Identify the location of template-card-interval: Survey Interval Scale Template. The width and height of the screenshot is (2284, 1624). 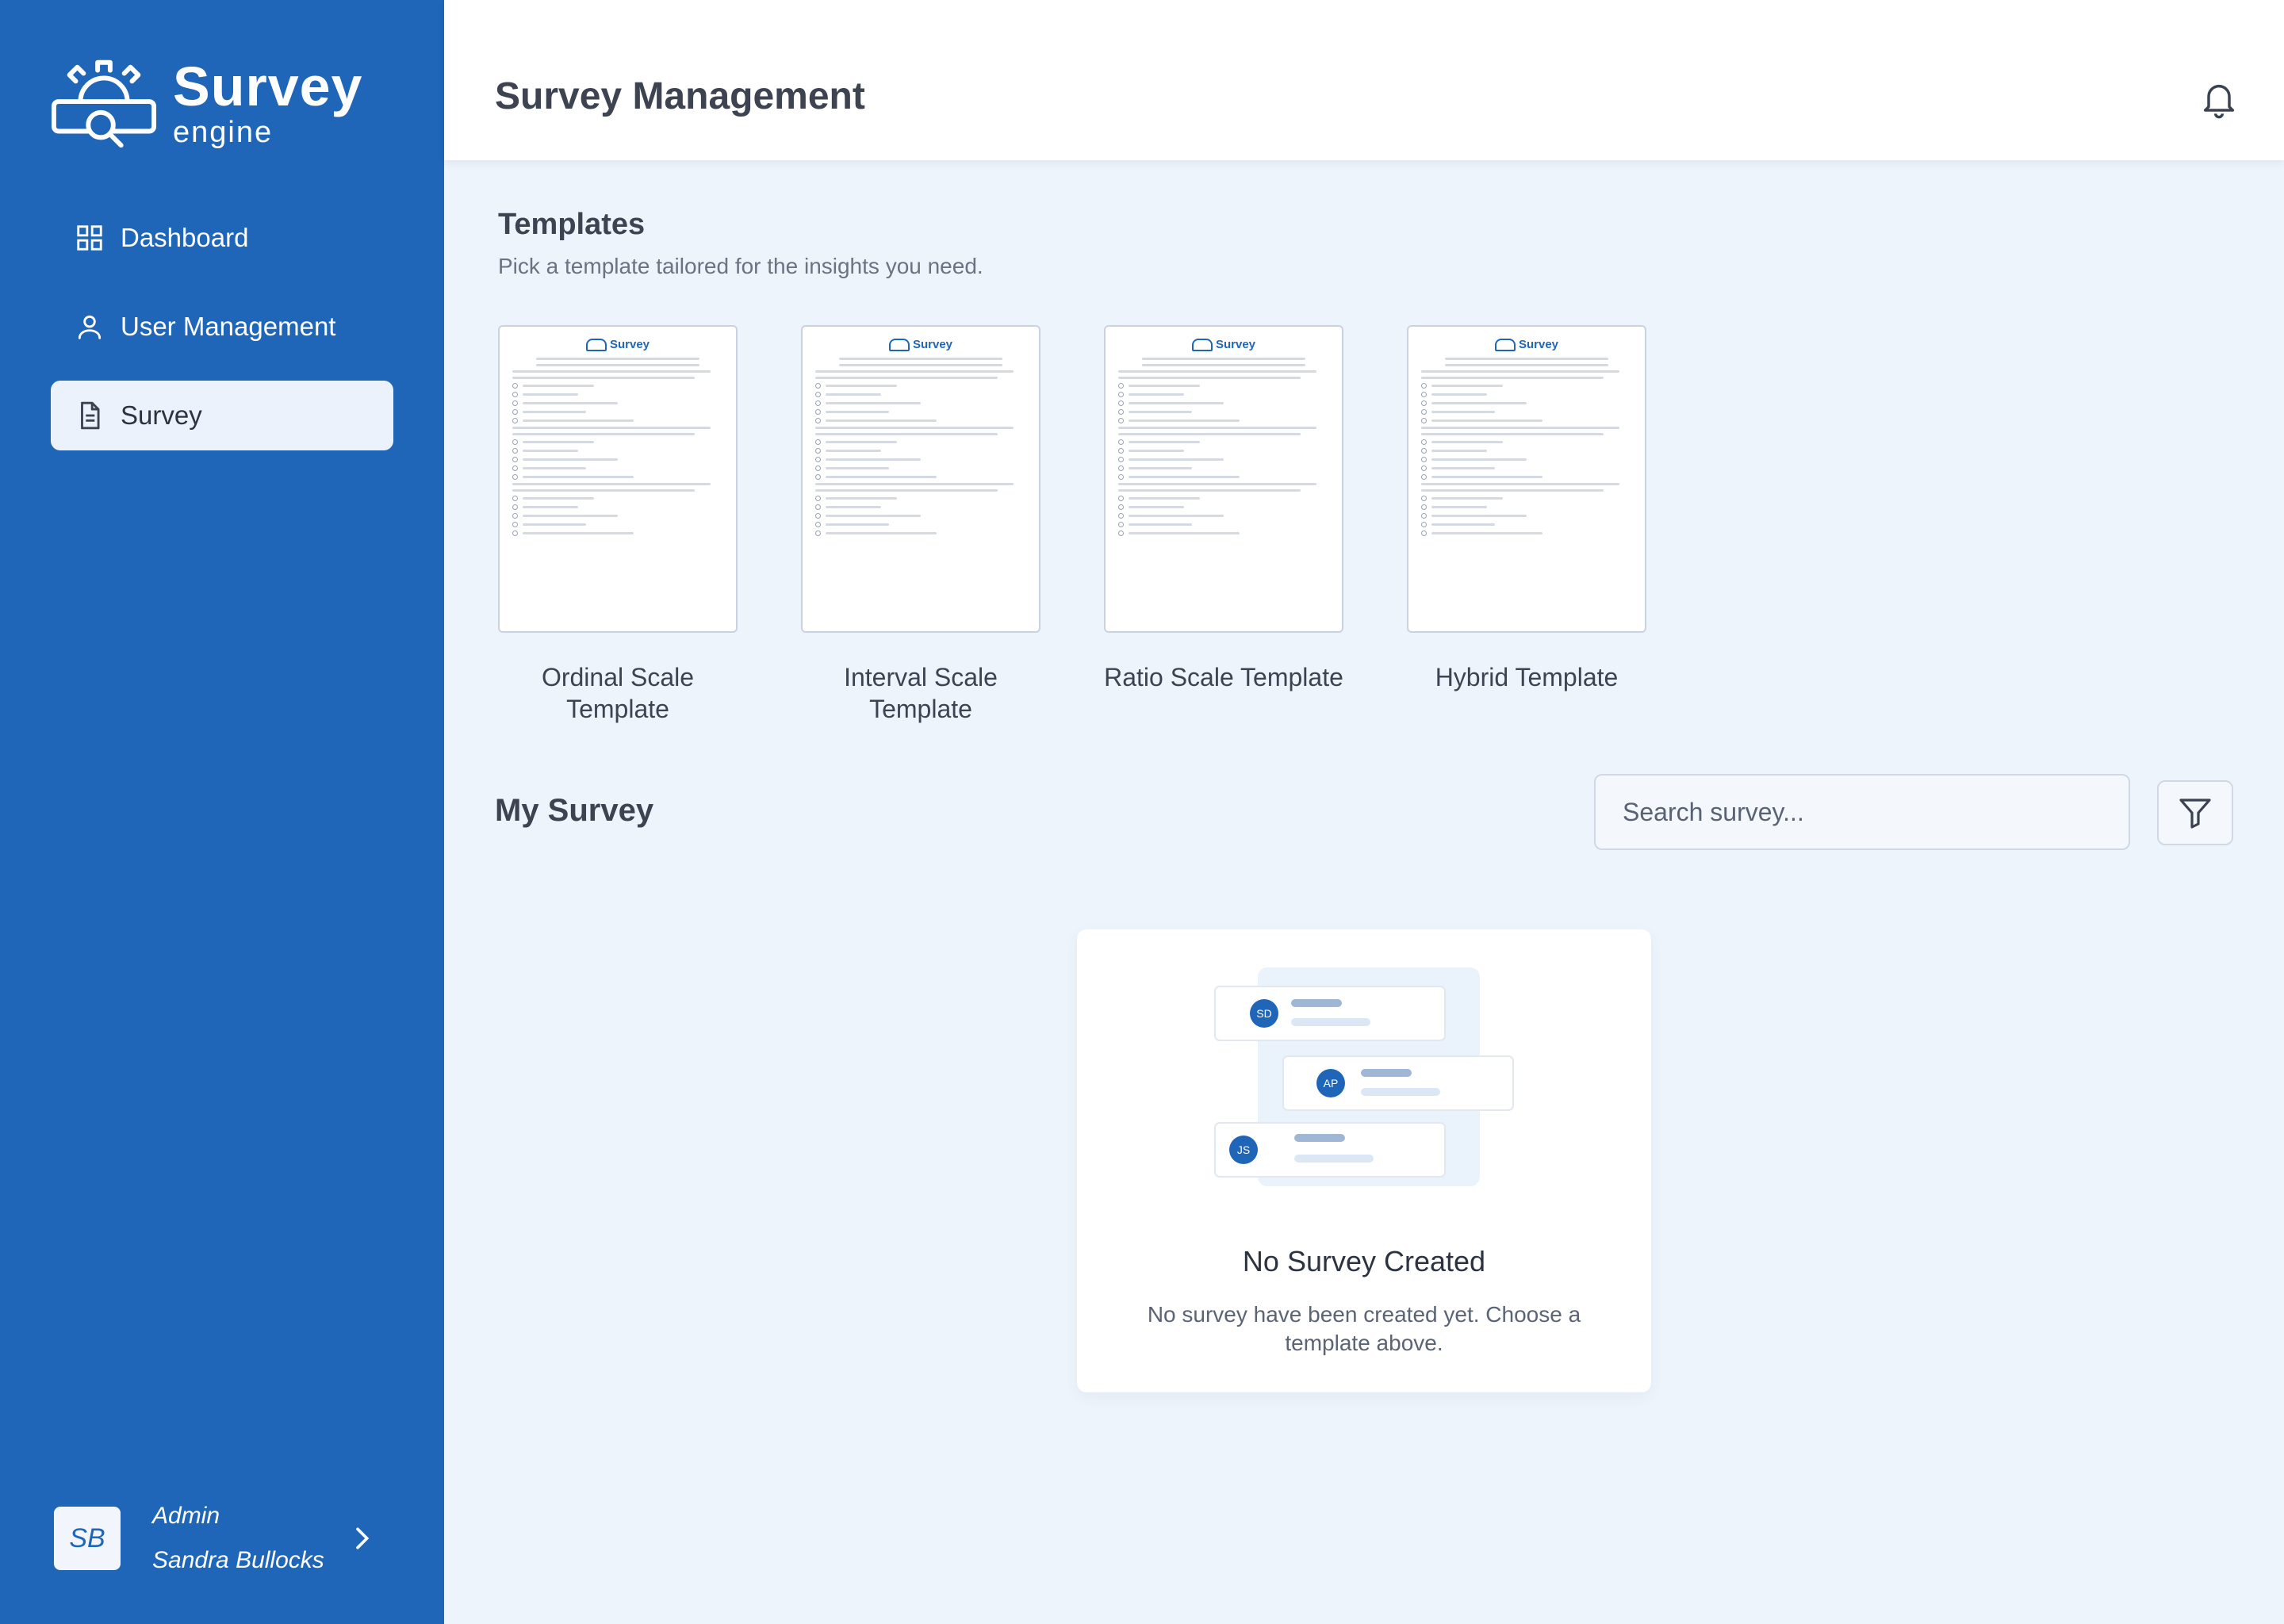
(920, 525).